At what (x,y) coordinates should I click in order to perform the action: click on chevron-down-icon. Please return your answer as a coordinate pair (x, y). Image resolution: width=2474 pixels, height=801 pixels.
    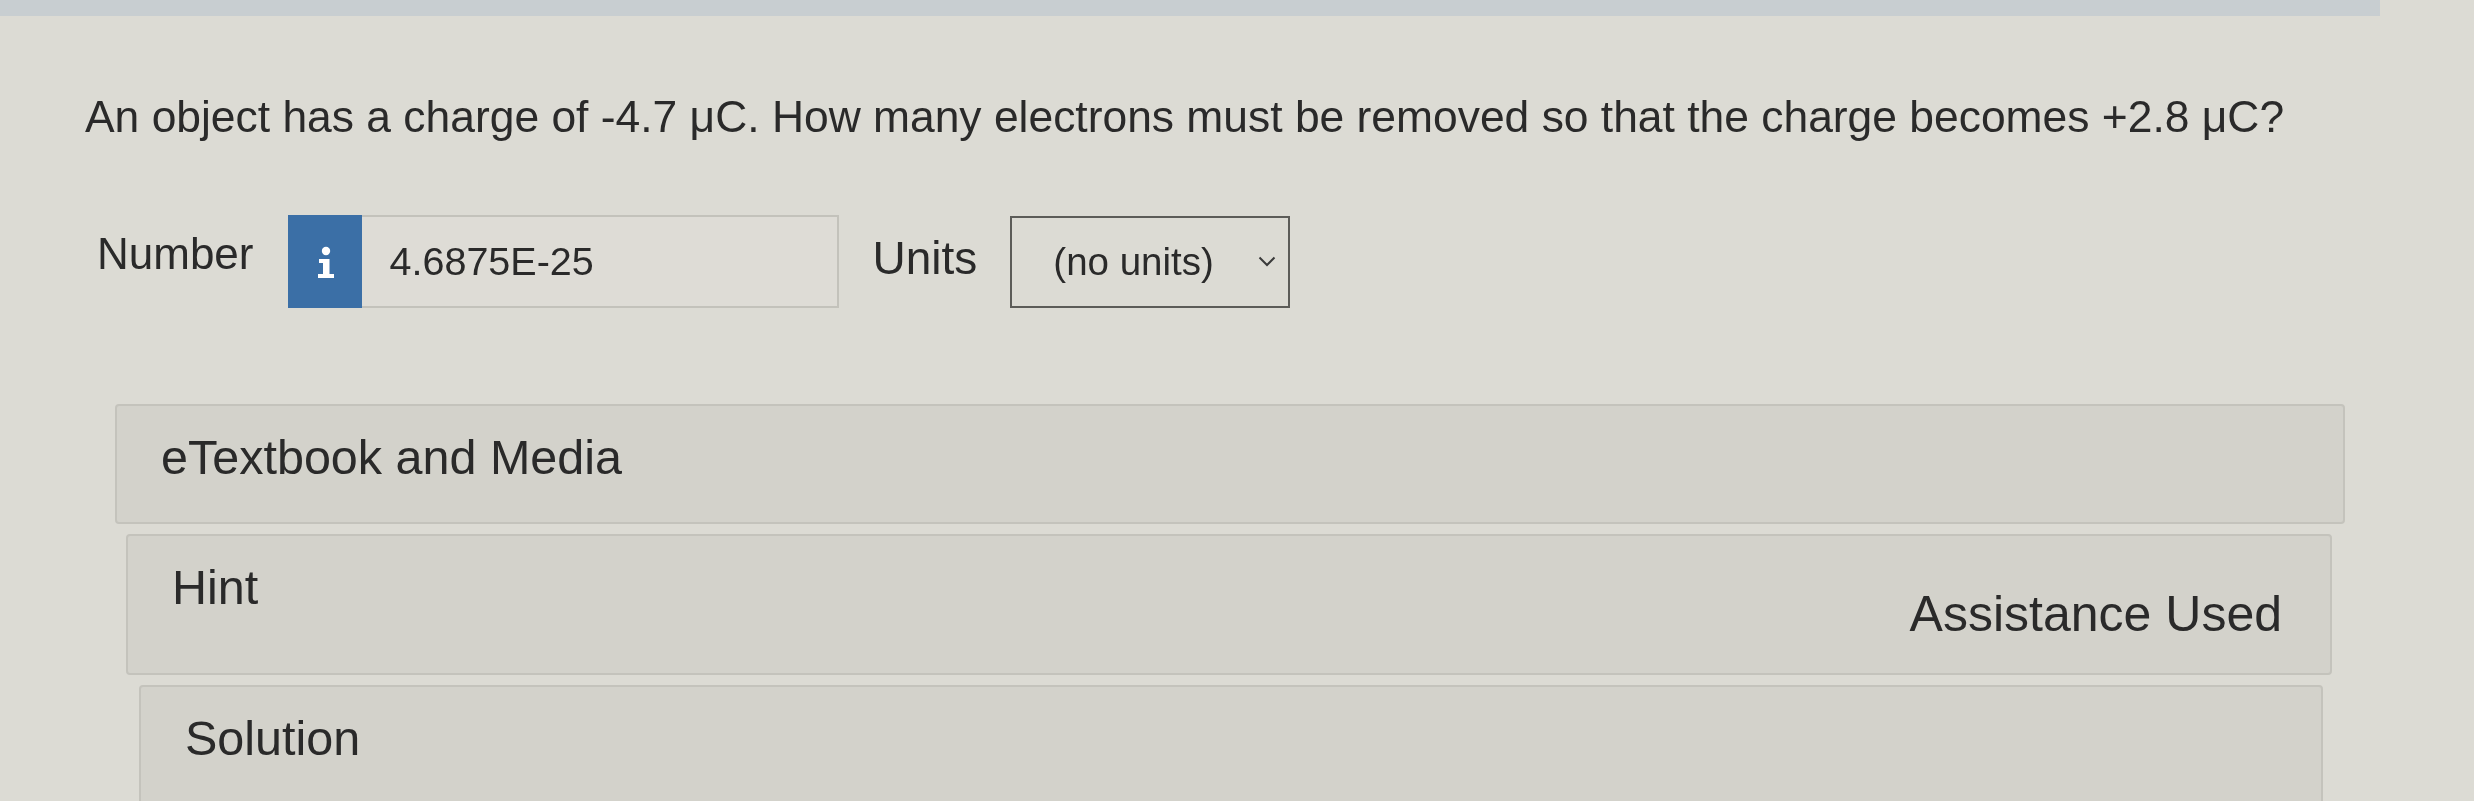
    Looking at the image, I should click on (1267, 261).